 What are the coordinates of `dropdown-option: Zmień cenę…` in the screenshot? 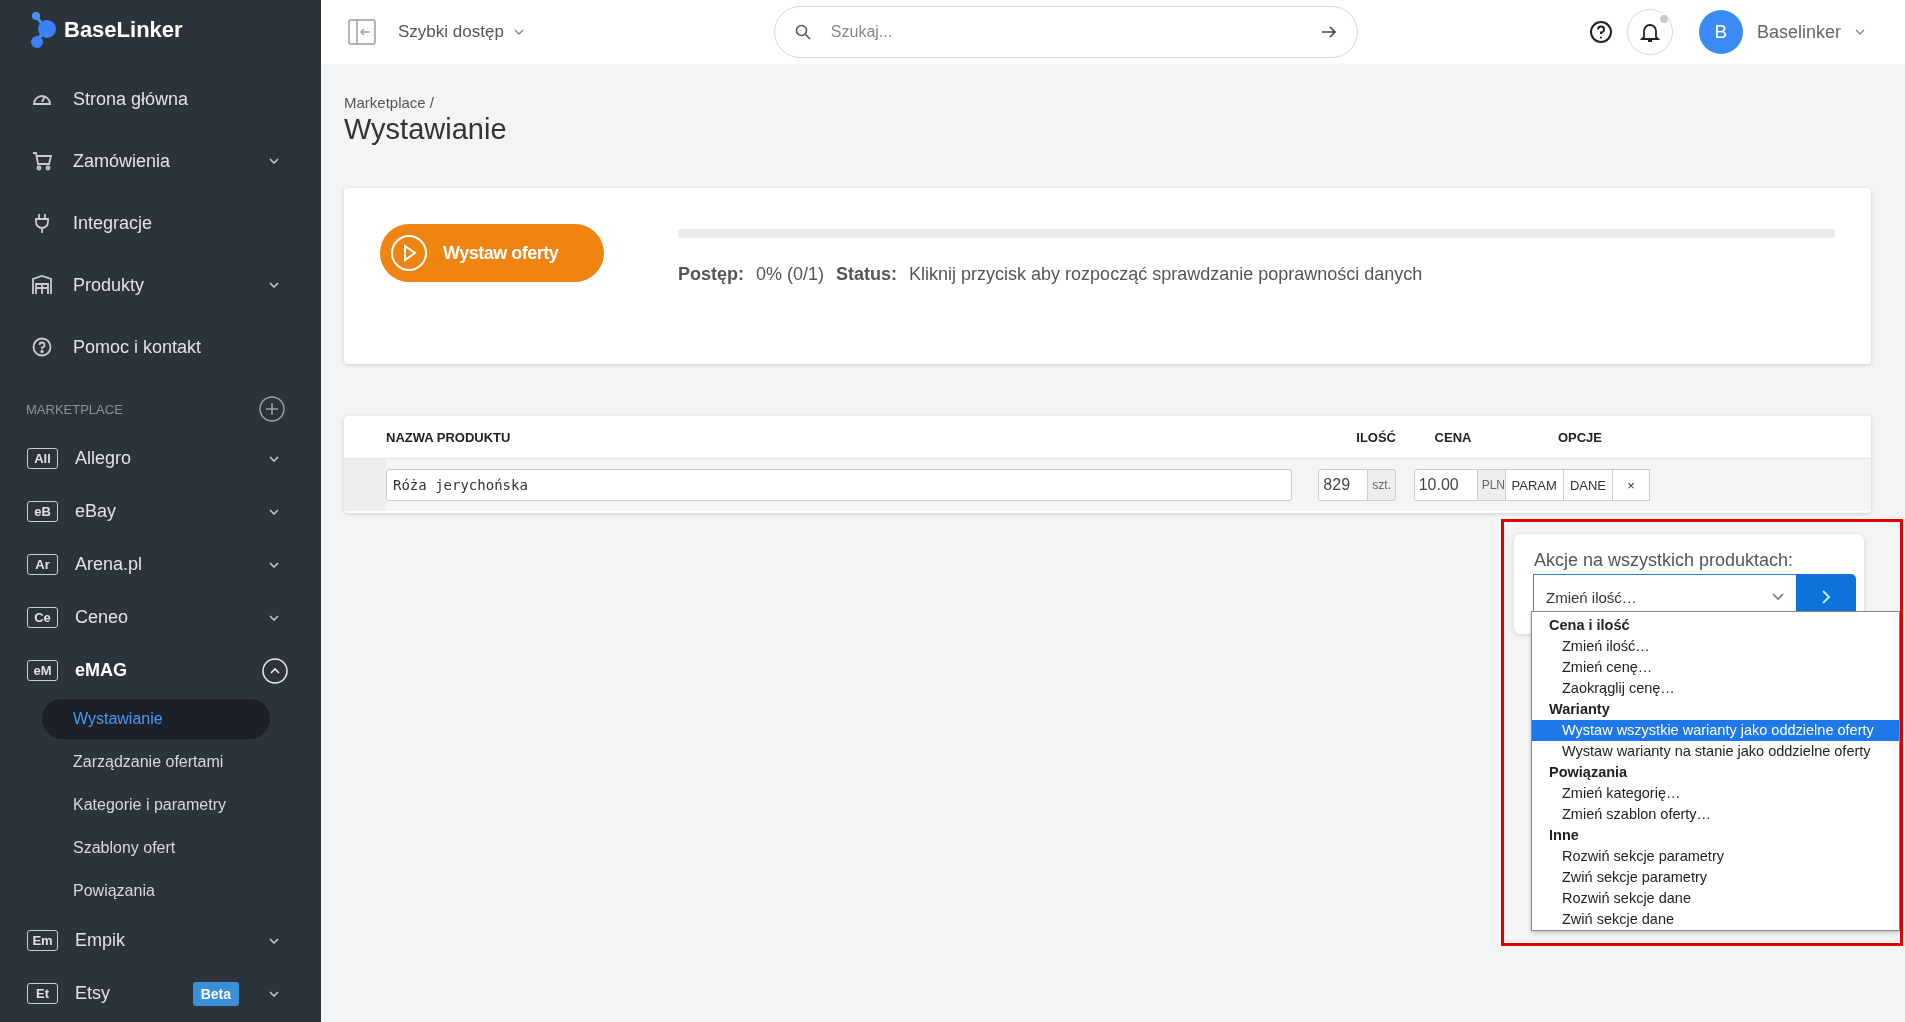 It's located at (1715, 667).